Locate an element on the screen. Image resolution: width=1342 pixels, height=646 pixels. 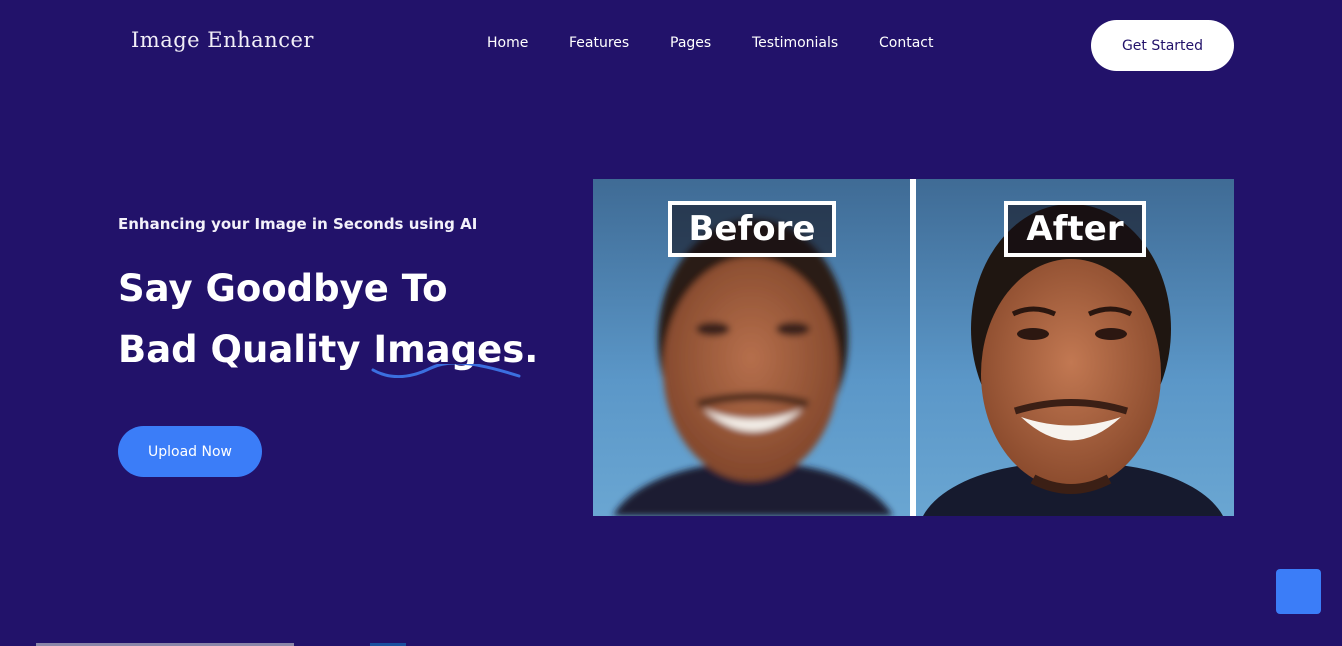
before-label: Before is located at coordinates (752, 229).